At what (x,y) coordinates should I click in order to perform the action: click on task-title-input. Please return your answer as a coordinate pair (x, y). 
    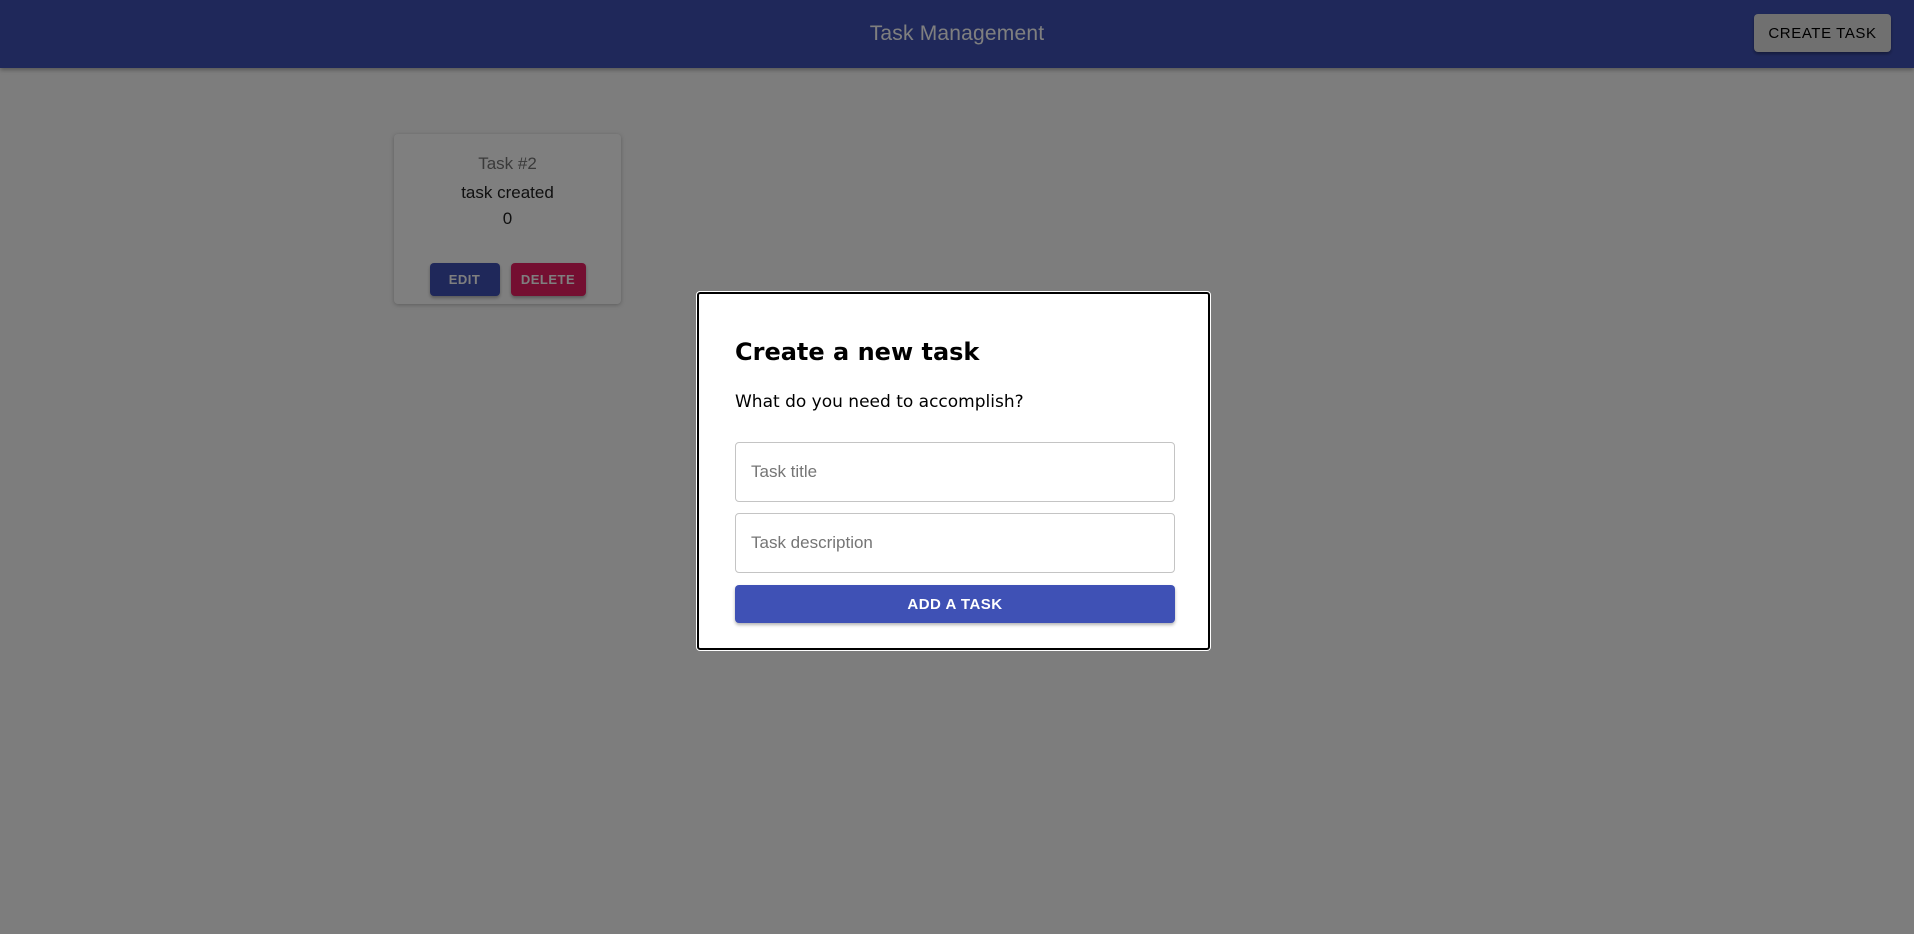
    Looking at the image, I should click on (955, 472).